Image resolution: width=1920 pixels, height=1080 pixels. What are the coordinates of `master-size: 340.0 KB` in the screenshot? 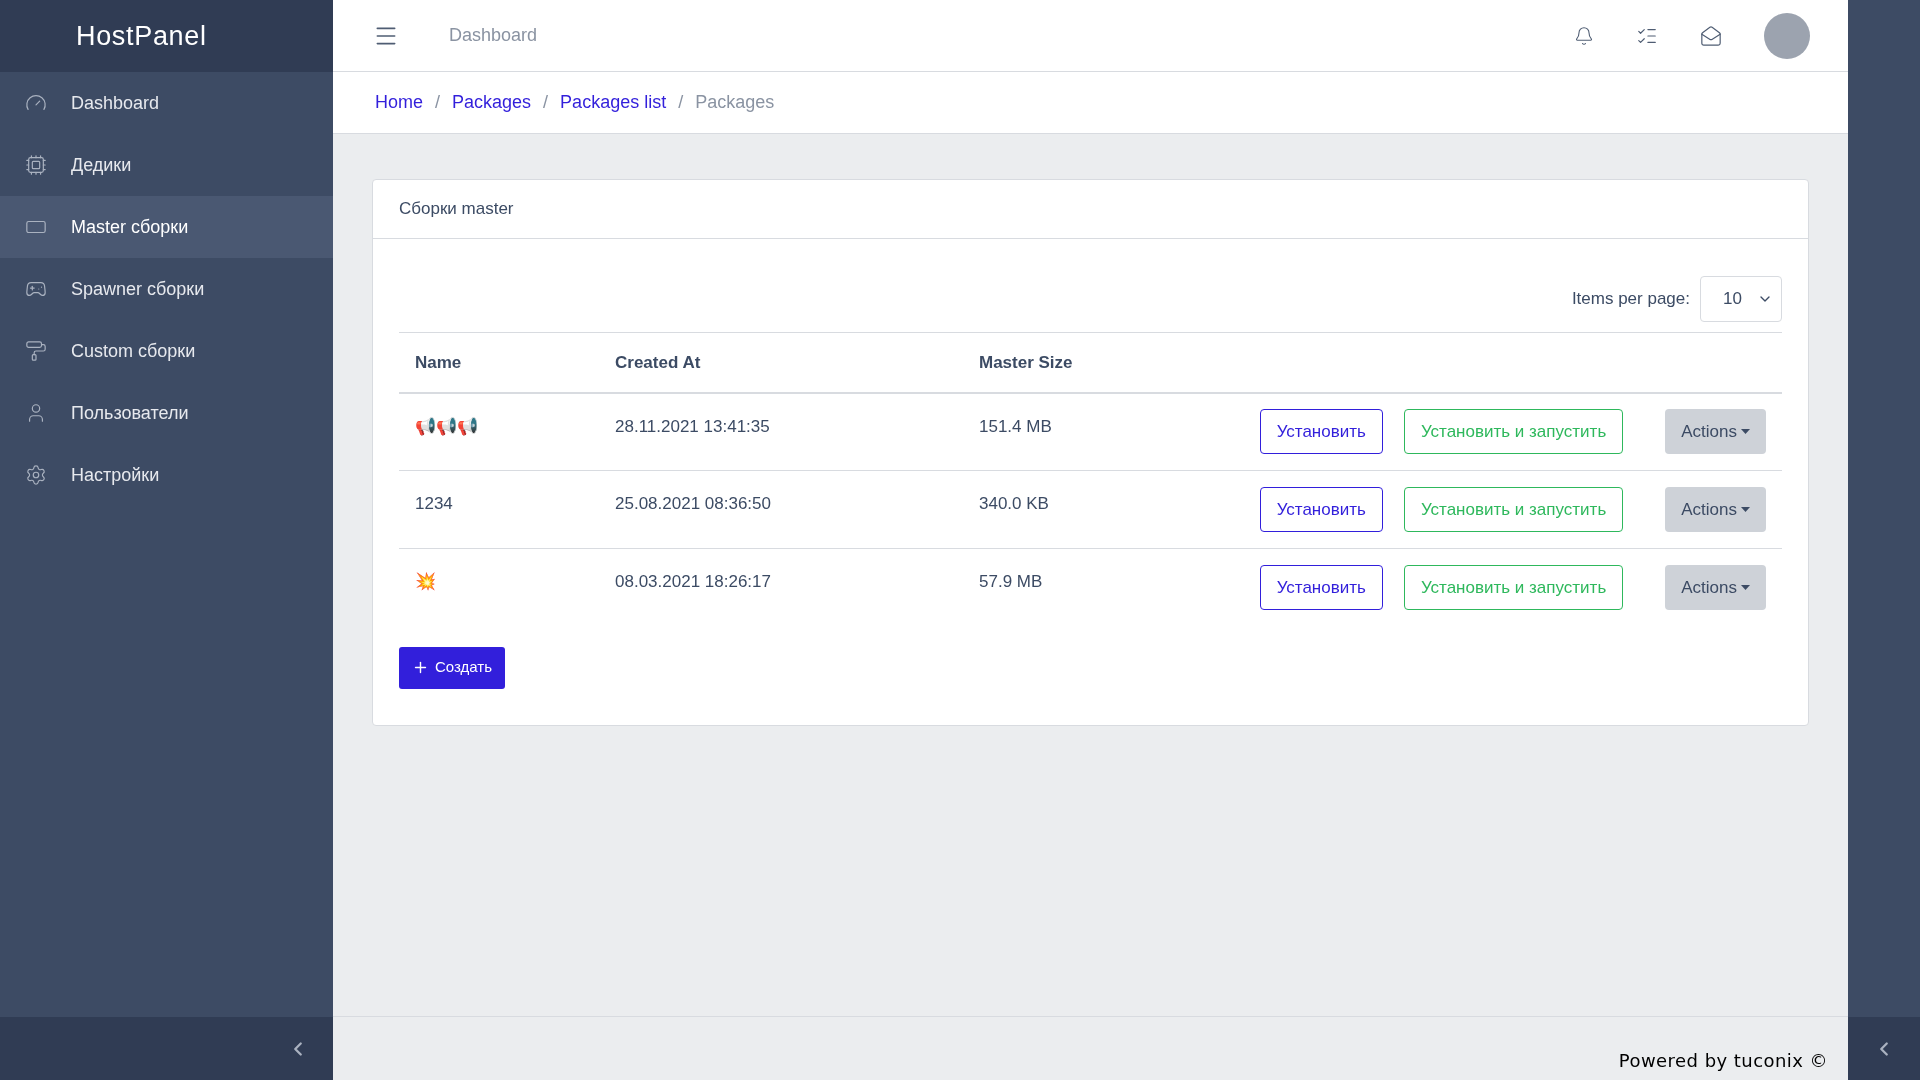 It's located at (1014, 503).